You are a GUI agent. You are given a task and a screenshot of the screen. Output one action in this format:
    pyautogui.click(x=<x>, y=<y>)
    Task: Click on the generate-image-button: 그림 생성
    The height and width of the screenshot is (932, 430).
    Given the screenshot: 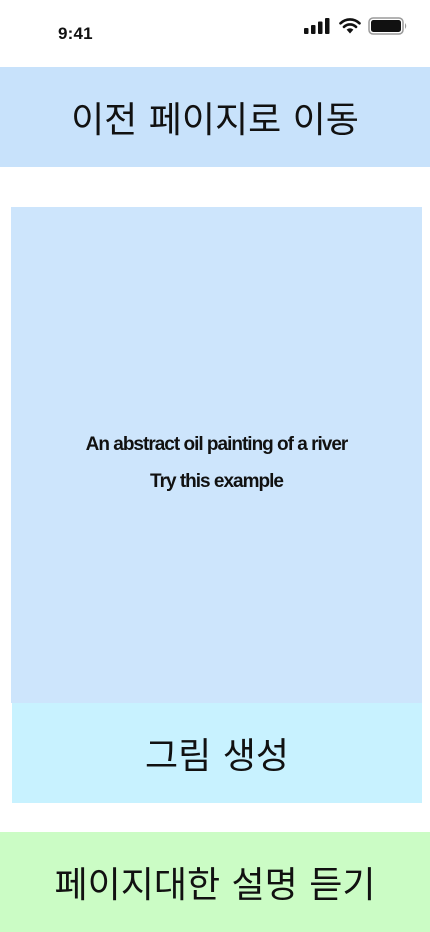 What is the action you would take?
    pyautogui.click(x=217, y=753)
    